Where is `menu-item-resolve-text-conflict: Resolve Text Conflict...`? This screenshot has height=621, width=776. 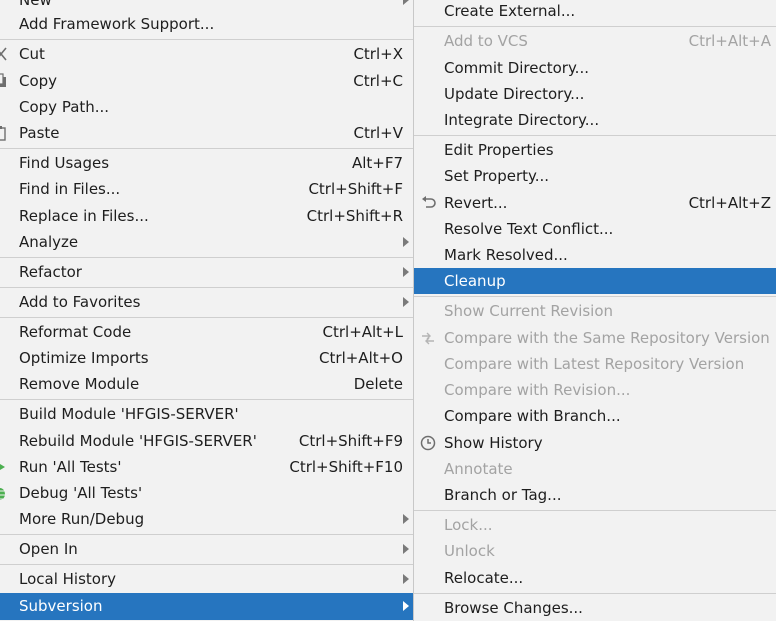 menu-item-resolve-text-conflict: Resolve Text Conflict... is located at coordinates (595, 229).